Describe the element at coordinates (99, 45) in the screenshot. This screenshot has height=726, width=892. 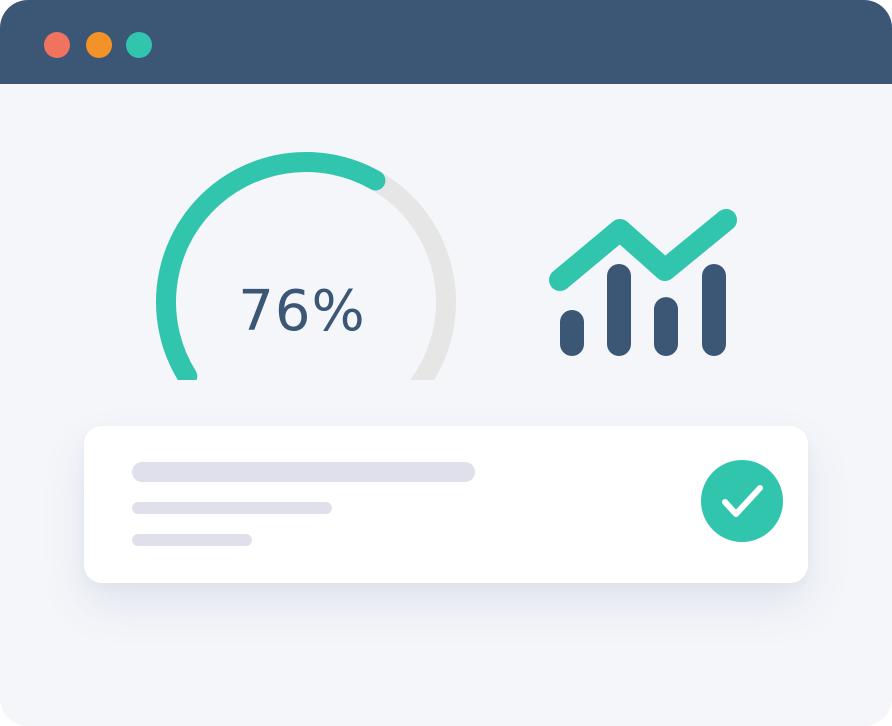
I see `minimize-button` at that location.